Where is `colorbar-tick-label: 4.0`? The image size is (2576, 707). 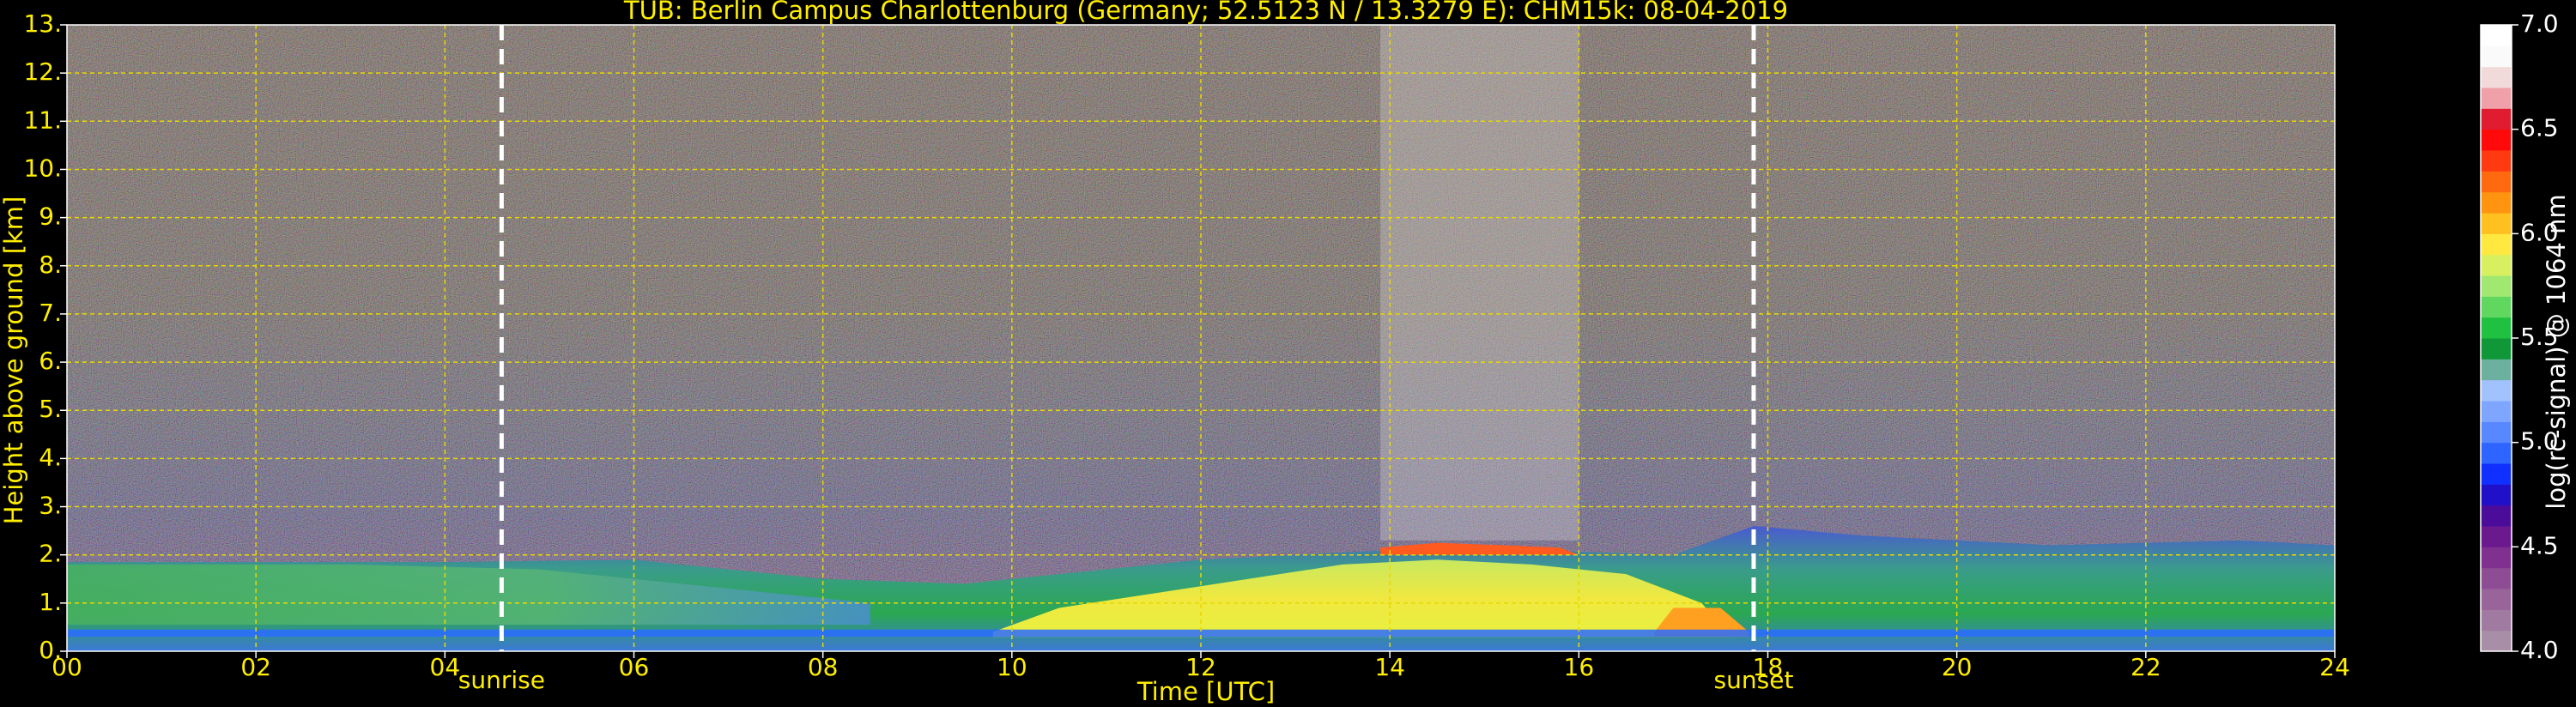 colorbar-tick-label: 4.0 is located at coordinates (2539, 650).